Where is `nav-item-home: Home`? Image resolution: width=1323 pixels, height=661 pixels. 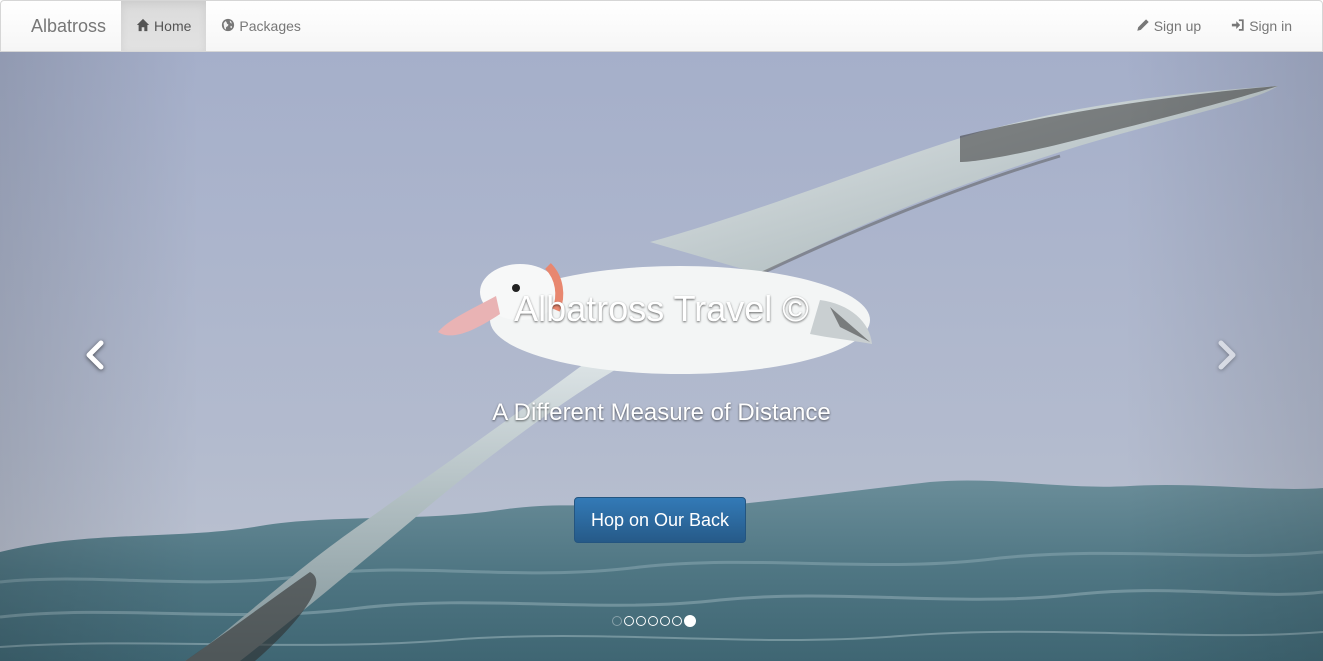 nav-item-home: Home is located at coordinates (164, 26).